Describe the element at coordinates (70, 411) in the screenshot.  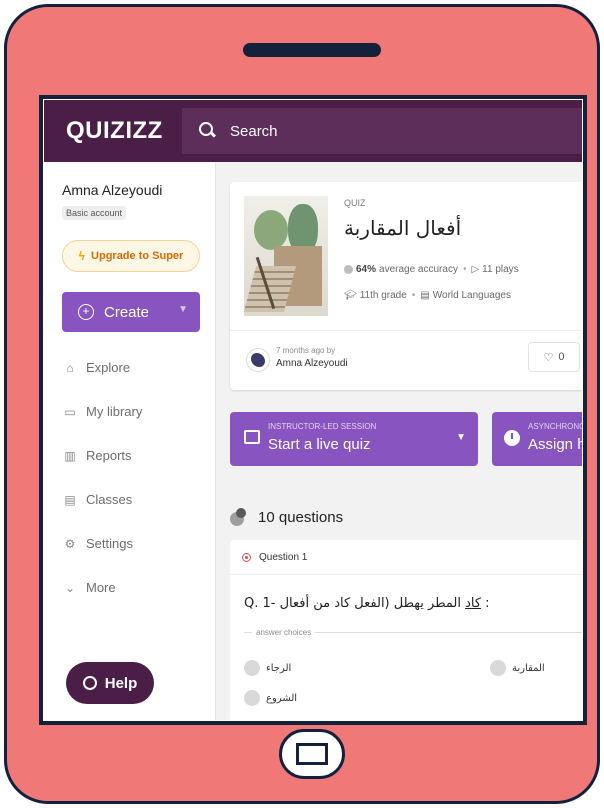
I see `folder-icon: ▭` at that location.